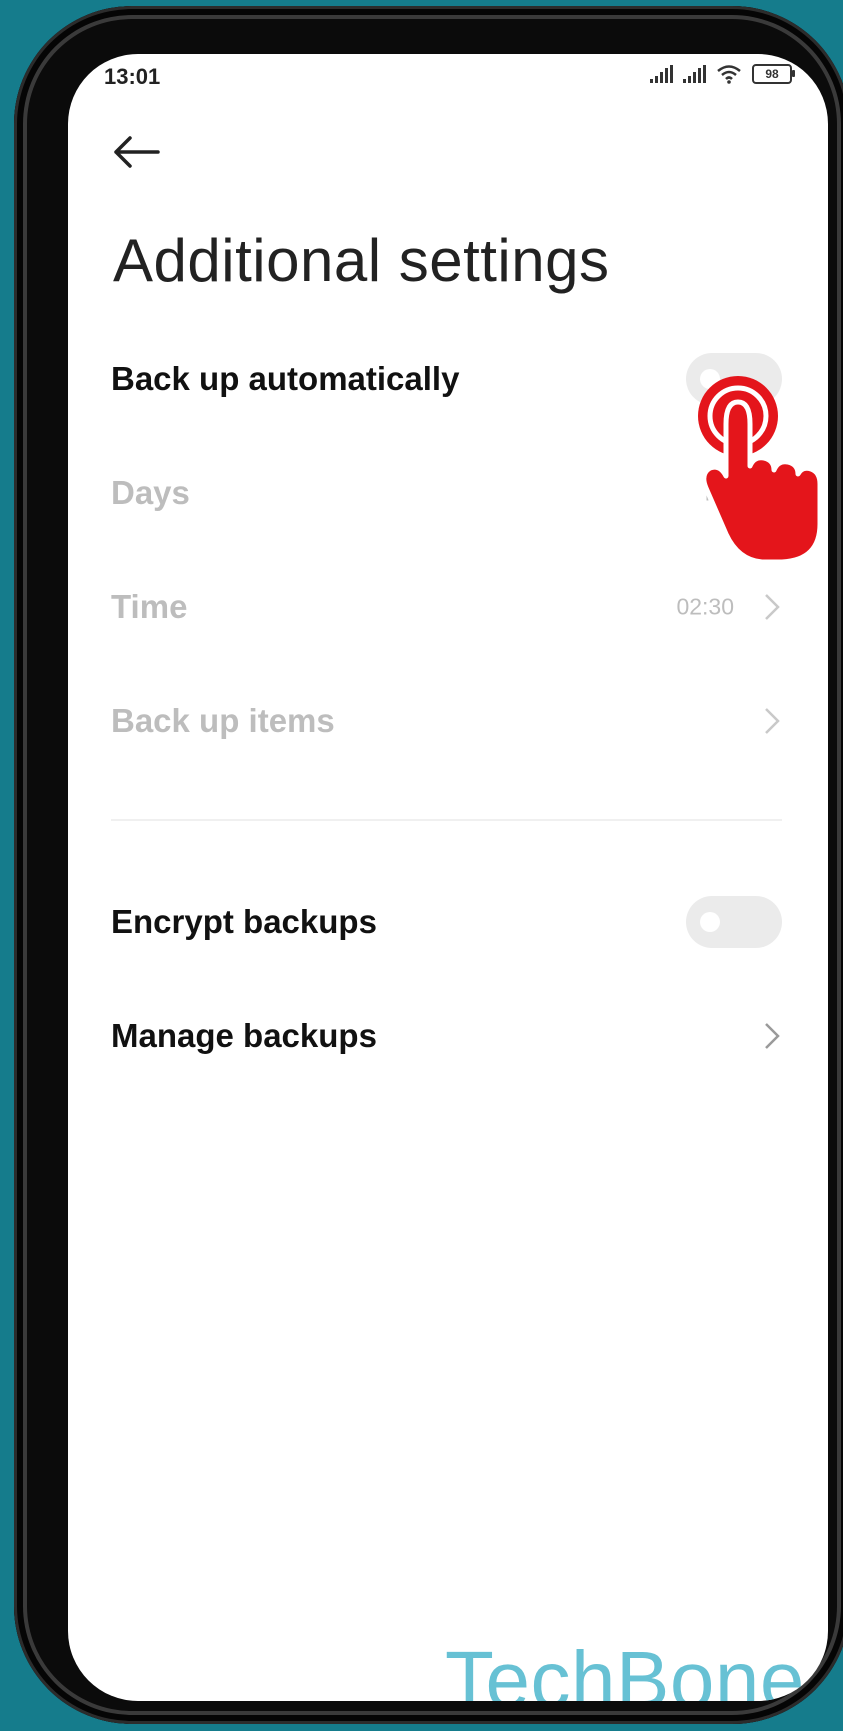 Image resolution: width=843 pixels, height=1731 pixels. What do you see at coordinates (244, 921) in the screenshot?
I see `encrypt-backups-label: Encrypt backups` at bounding box center [244, 921].